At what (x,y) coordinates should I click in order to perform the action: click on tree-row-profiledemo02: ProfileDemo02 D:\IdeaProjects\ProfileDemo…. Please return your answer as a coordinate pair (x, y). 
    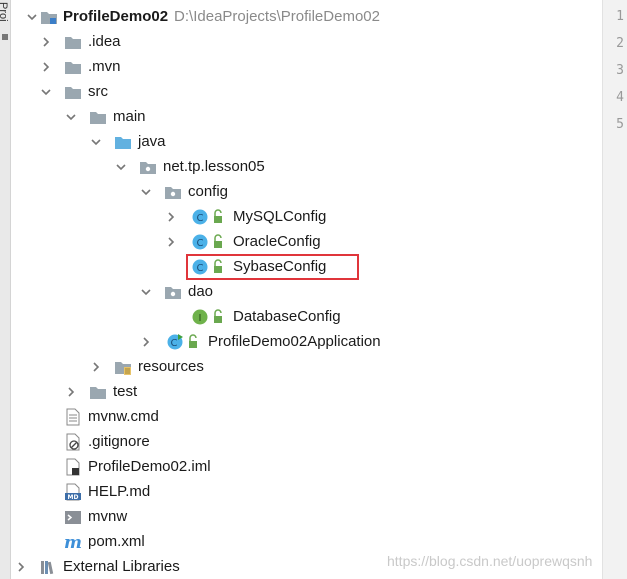
    Looking at the image, I should click on (306, 16).